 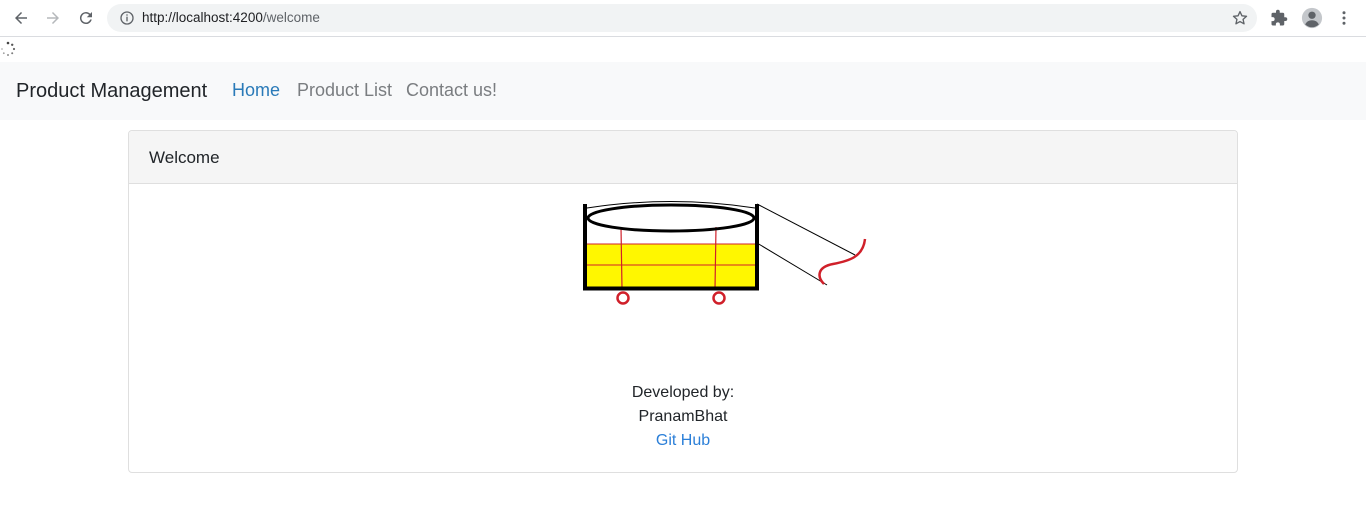 I want to click on shopping-cart-logo-image, so click(x=725, y=253).